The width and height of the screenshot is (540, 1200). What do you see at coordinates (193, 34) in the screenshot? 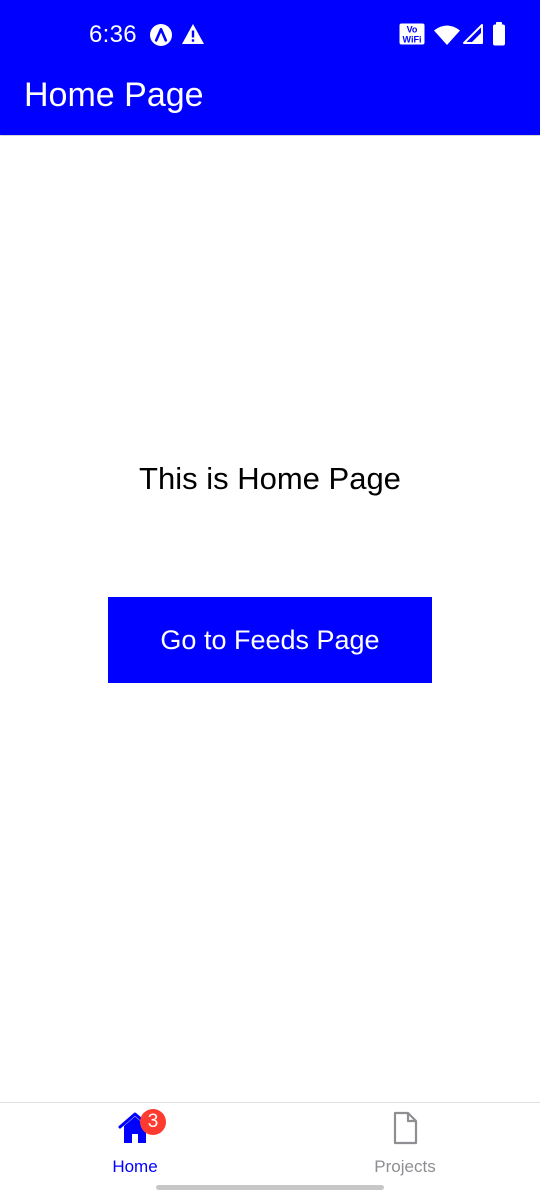
I see `warning-icon` at bounding box center [193, 34].